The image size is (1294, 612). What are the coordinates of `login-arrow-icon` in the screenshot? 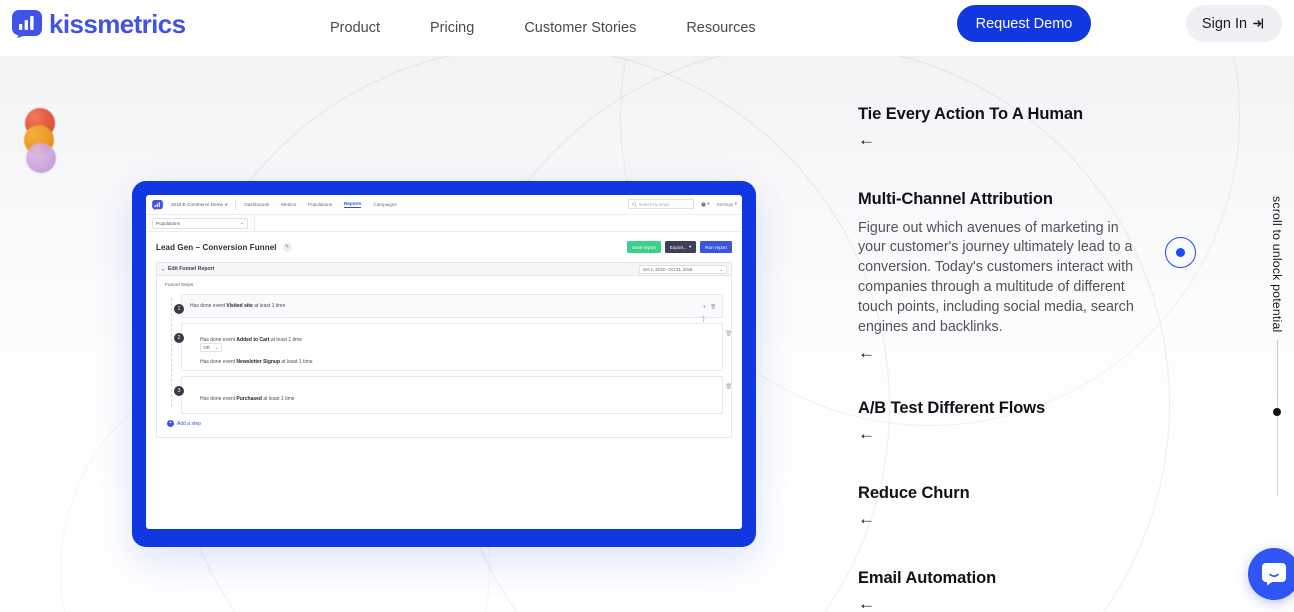 It's located at (1258, 23).